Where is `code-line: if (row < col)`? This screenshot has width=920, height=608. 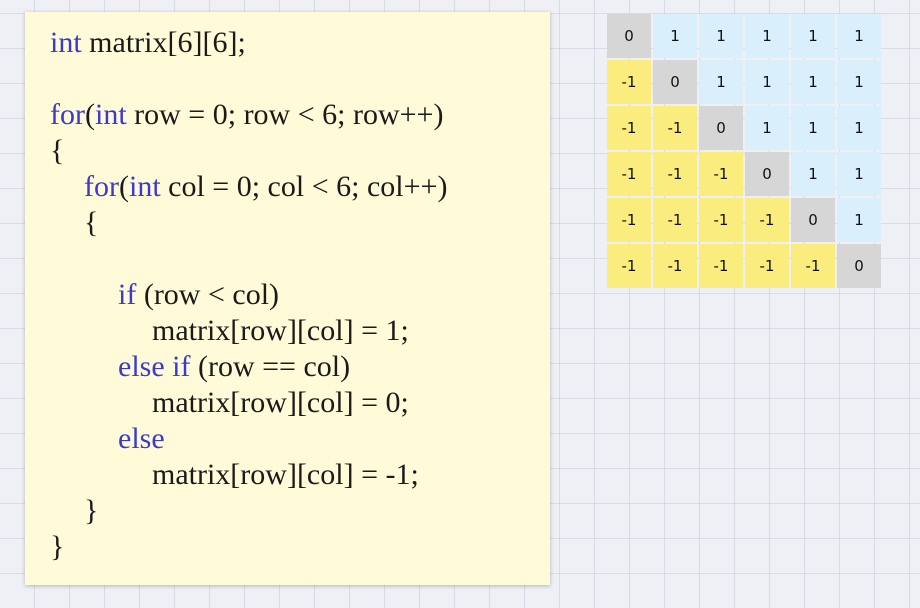 code-line: if (row < col) is located at coordinates (198, 295).